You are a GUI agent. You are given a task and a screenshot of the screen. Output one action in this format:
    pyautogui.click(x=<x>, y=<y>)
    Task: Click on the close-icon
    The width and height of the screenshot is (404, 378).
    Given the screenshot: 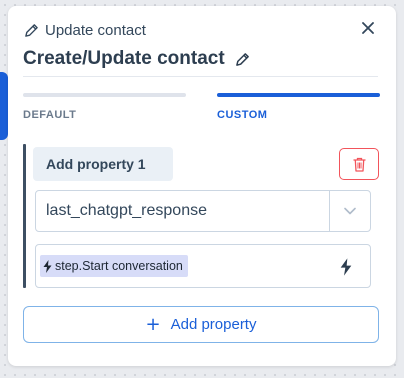 What is the action you would take?
    pyautogui.click(x=368, y=28)
    